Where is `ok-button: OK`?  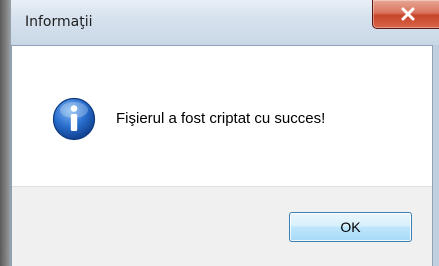 ok-button: OK is located at coordinates (350, 227).